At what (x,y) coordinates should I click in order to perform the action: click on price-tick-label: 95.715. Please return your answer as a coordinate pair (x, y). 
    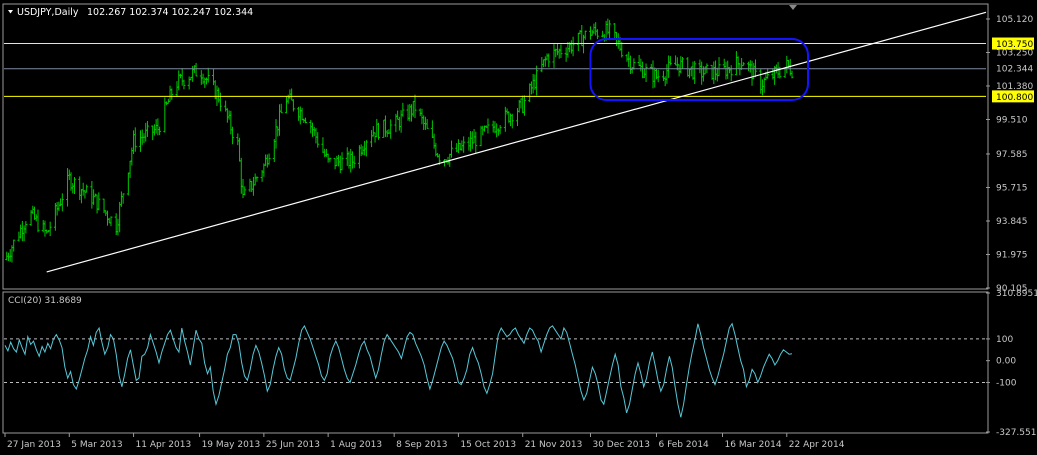
    Looking at the image, I should click on (1012, 188).